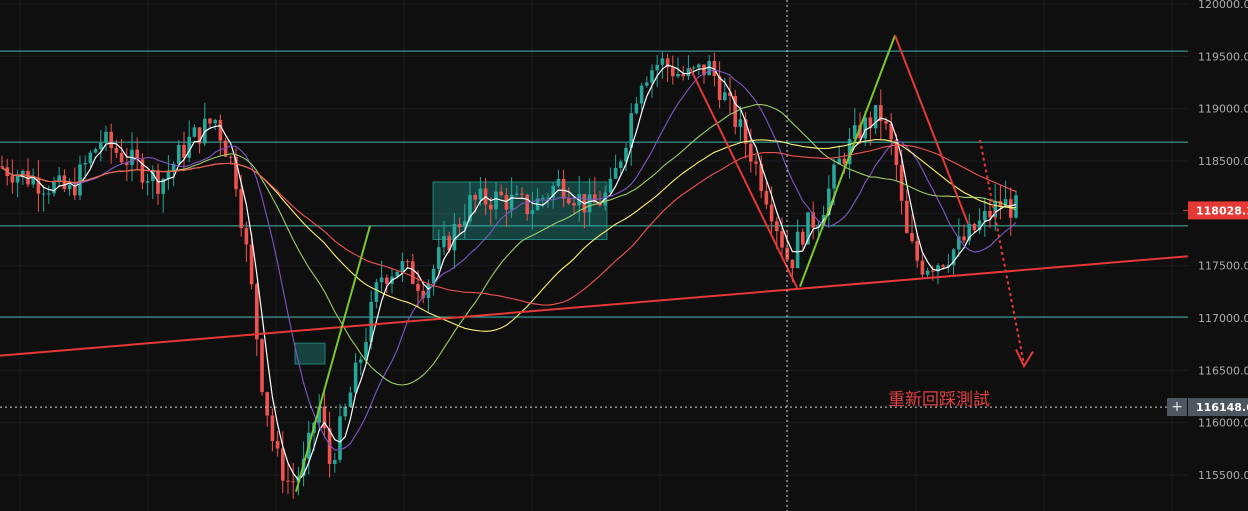 The image size is (1248, 511). Describe the element at coordinates (1223, 475) in the screenshot. I see `price-tick-label: 115500.0` at that location.